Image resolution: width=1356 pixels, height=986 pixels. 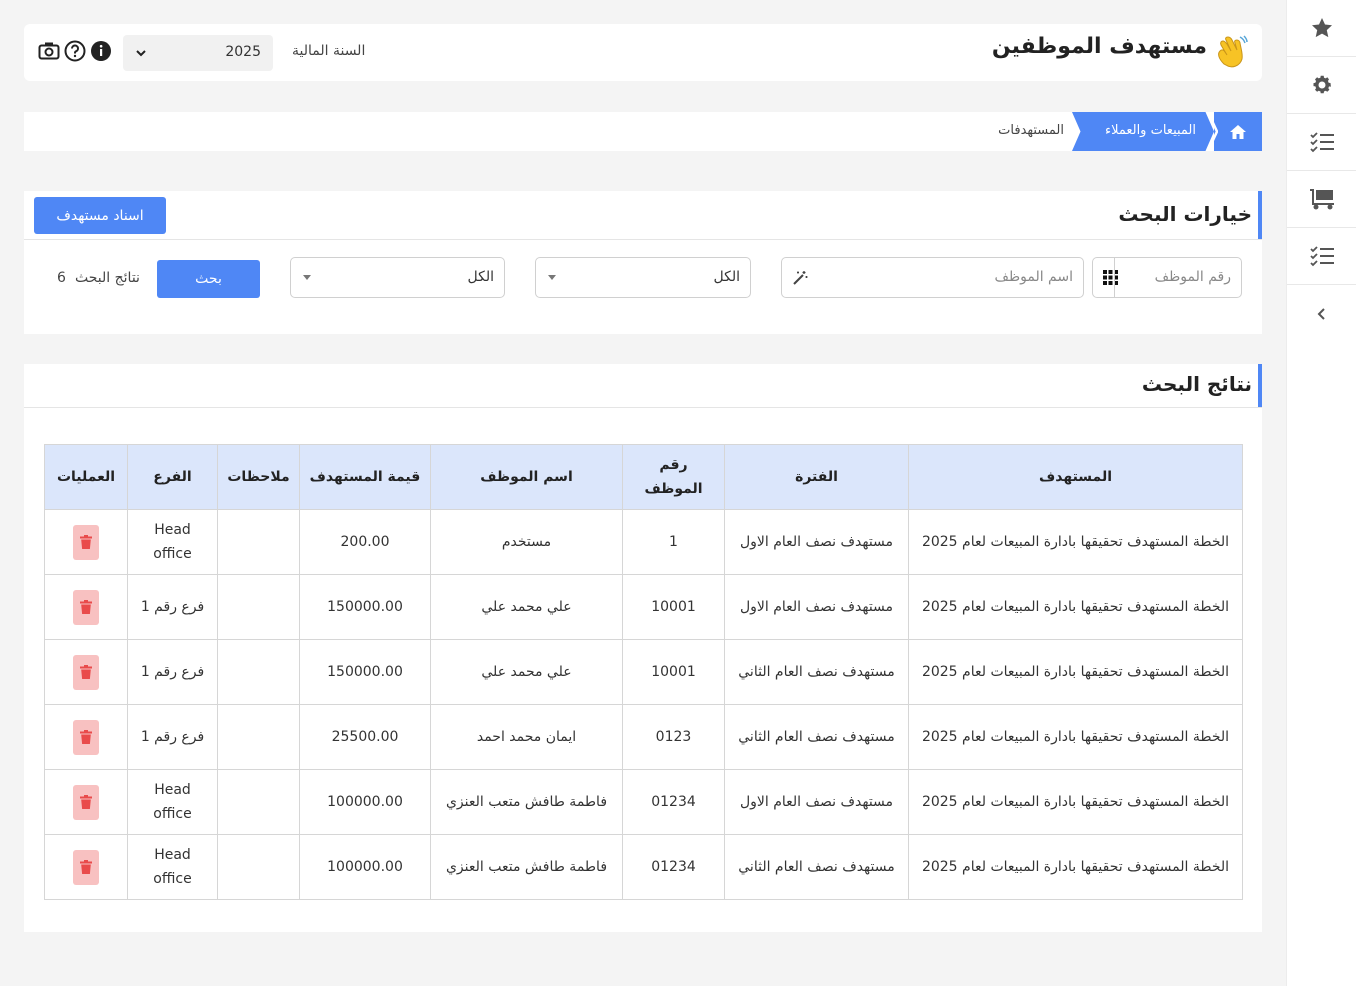 I want to click on field-separator, so click(x=1114, y=277).